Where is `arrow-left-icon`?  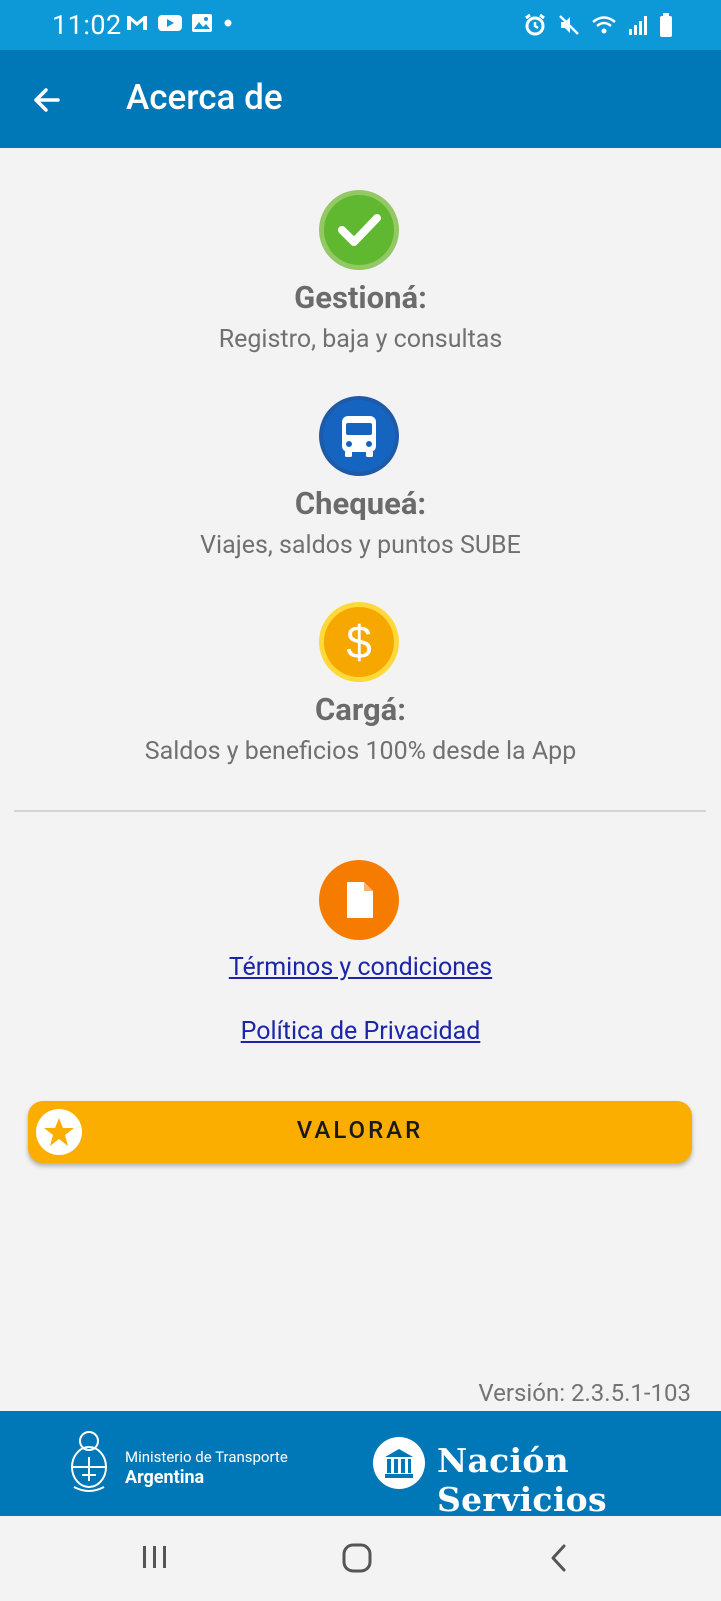
arrow-left-icon is located at coordinates (47, 100).